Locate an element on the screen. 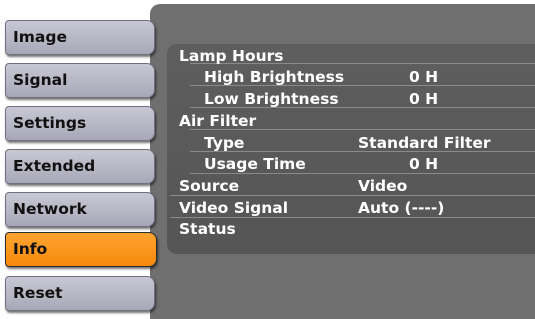 The height and width of the screenshot is (319, 535). tab-network: Network is located at coordinates (80, 209).